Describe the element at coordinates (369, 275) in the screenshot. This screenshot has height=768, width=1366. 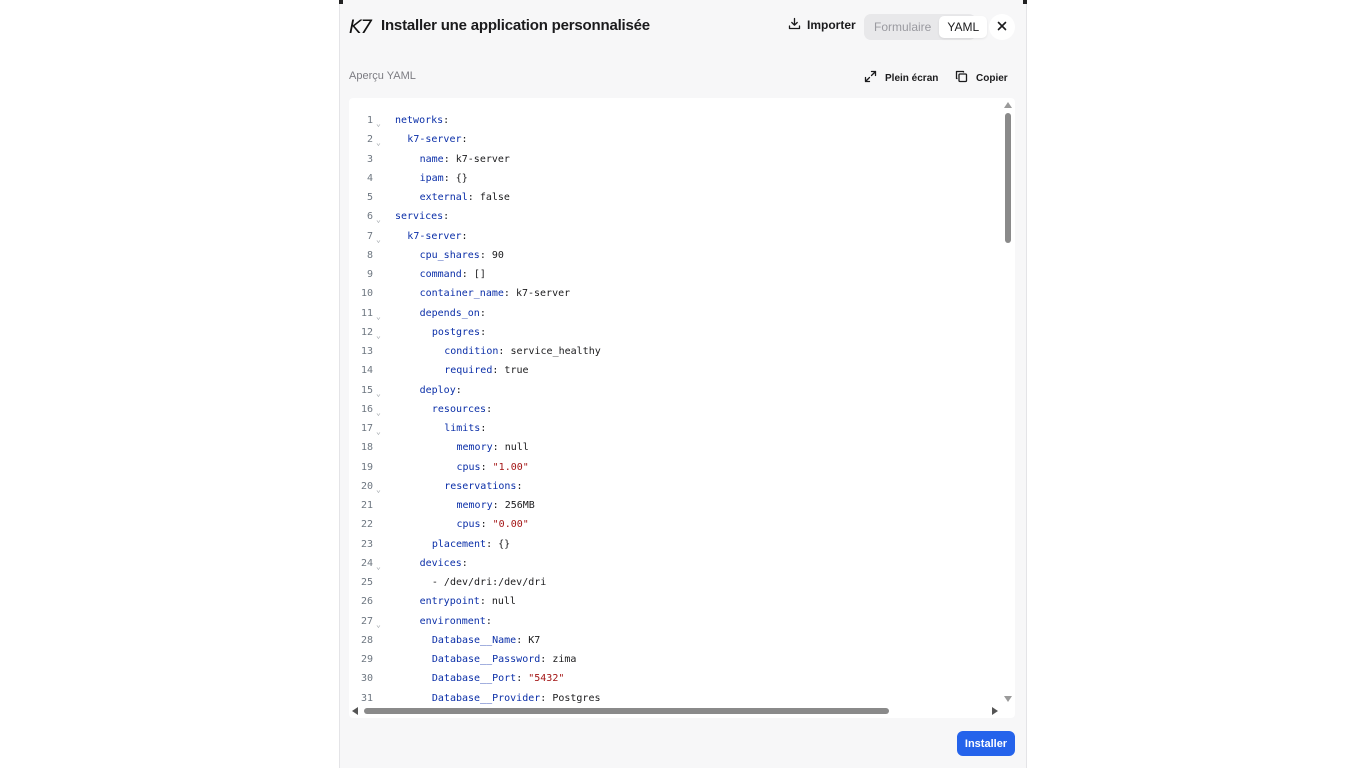
I see `line-number: 9` at that location.